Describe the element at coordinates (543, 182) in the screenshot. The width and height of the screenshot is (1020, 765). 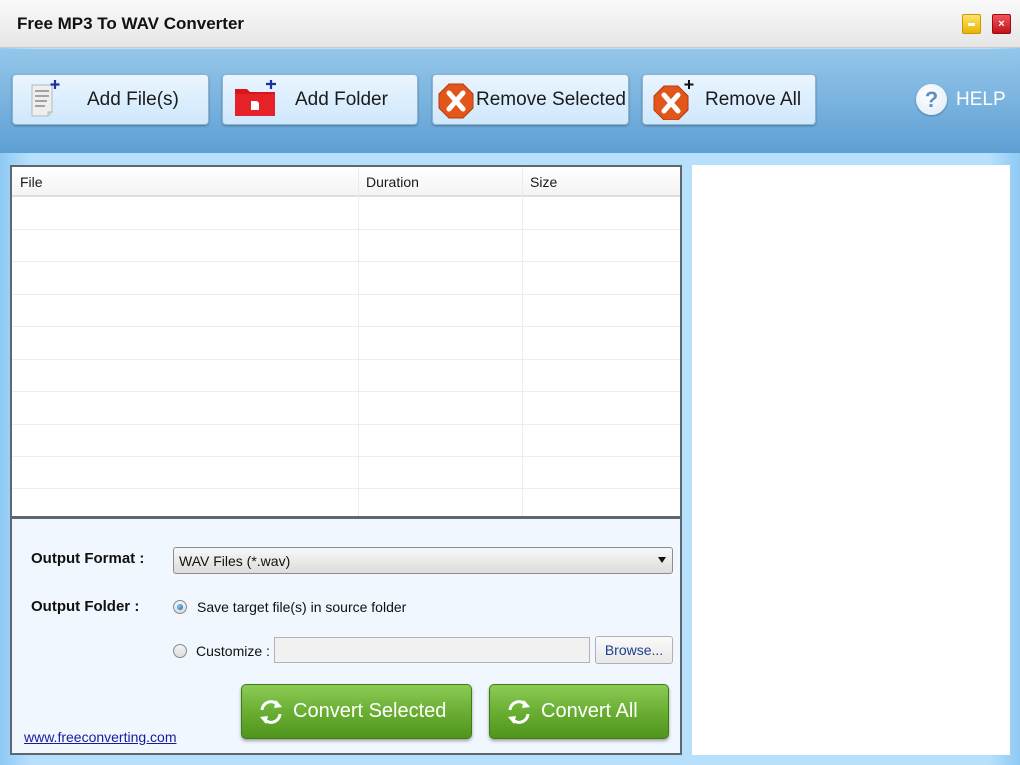
I see `column-header-size: Size` at that location.